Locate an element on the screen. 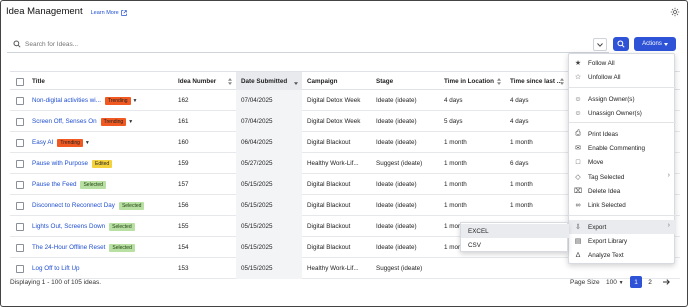 The image size is (688, 307). menu-item-export-library: ▤ Export Library is located at coordinates (622, 241).